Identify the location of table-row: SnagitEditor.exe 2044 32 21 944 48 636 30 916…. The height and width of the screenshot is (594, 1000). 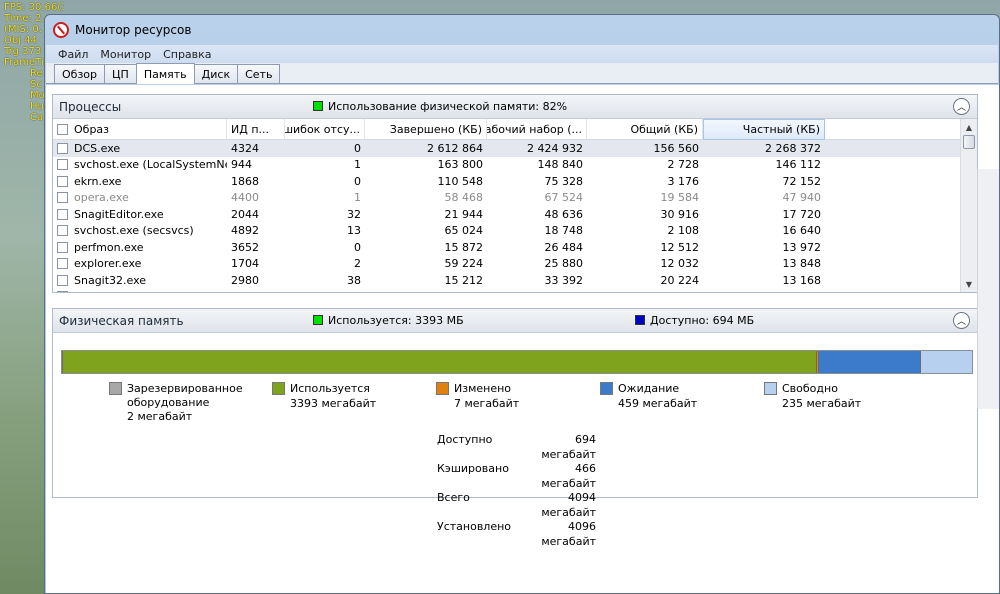
(515, 214).